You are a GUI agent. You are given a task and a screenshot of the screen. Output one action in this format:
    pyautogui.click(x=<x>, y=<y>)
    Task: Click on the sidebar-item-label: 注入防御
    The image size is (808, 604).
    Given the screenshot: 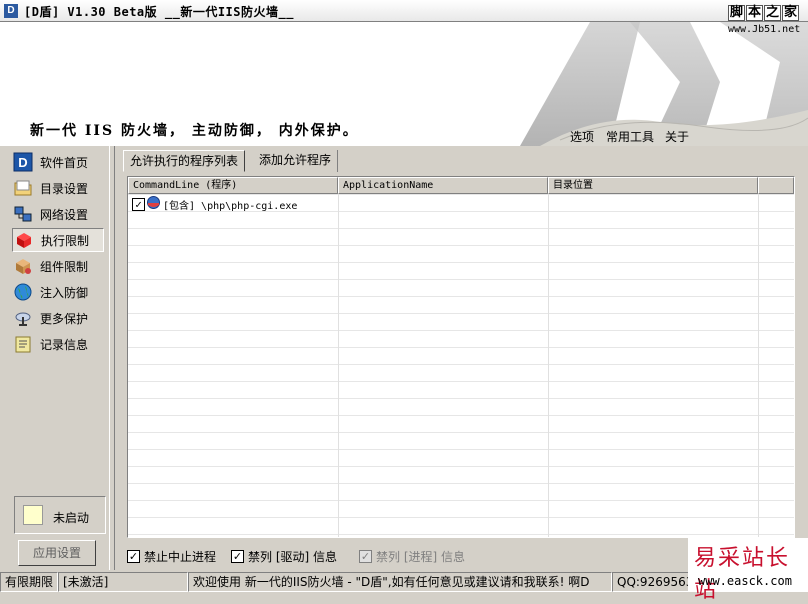 What is the action you would take?
    pyautogui.click(x=64, y=292)
    